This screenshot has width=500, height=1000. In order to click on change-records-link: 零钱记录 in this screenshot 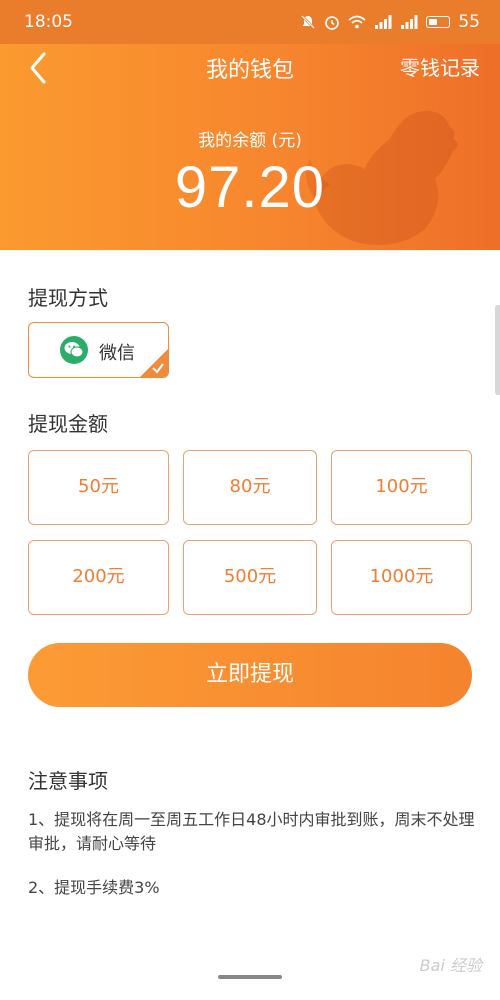, I will do `click(440, 66)`.